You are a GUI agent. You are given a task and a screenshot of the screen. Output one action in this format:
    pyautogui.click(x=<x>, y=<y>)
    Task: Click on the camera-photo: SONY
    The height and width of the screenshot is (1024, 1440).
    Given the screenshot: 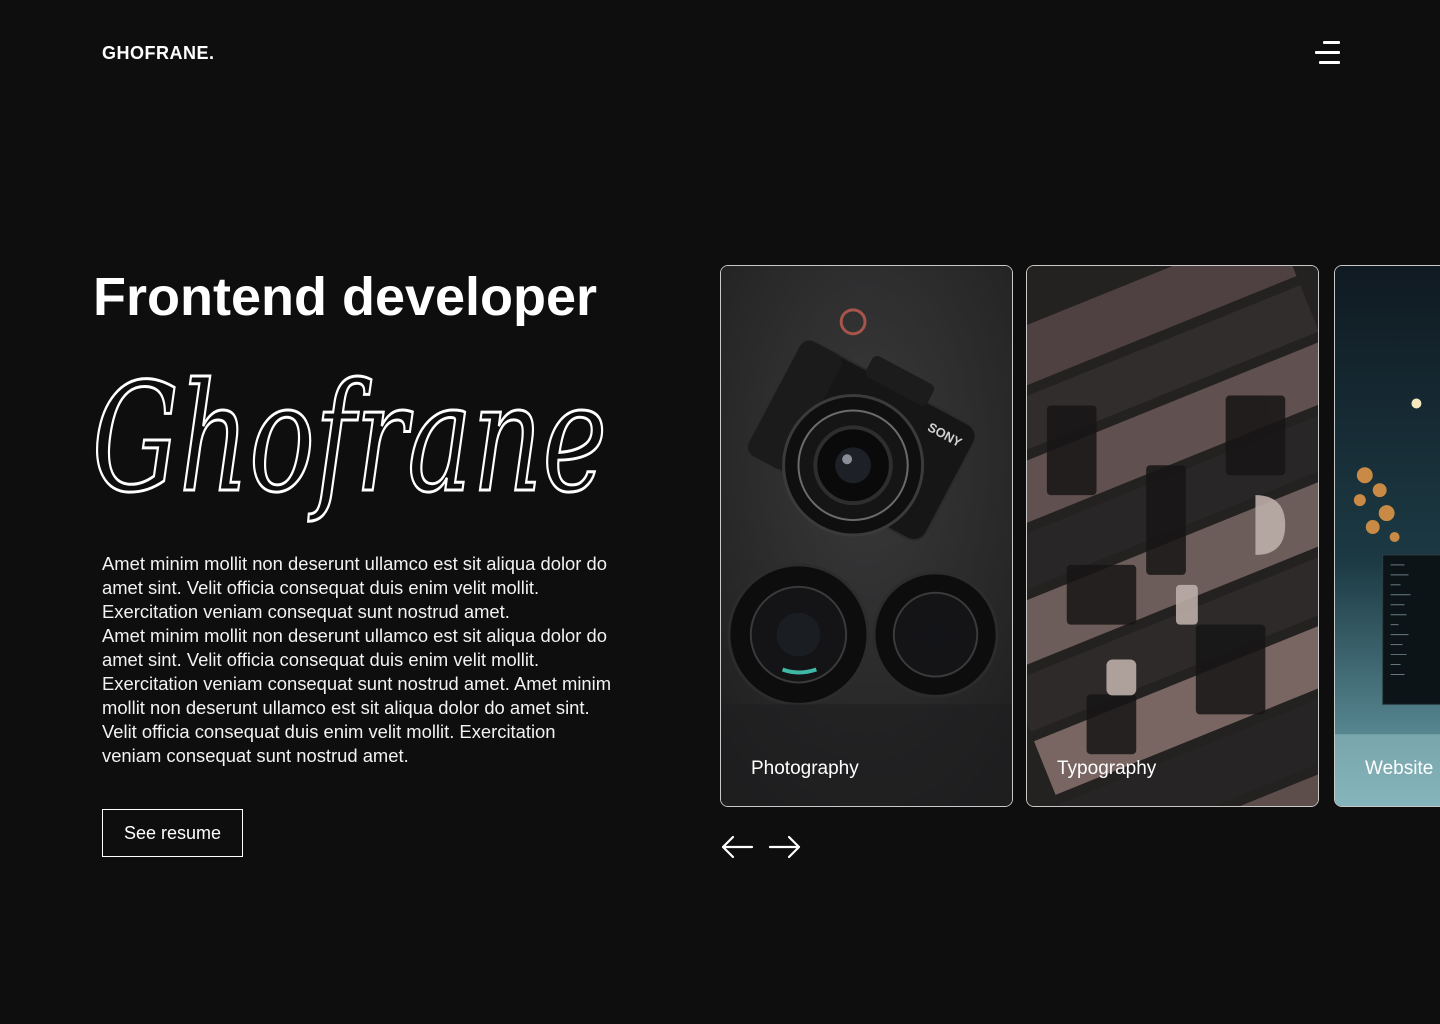 What is the action you would take?
    pyautogui.click(x=866, y=536)
    